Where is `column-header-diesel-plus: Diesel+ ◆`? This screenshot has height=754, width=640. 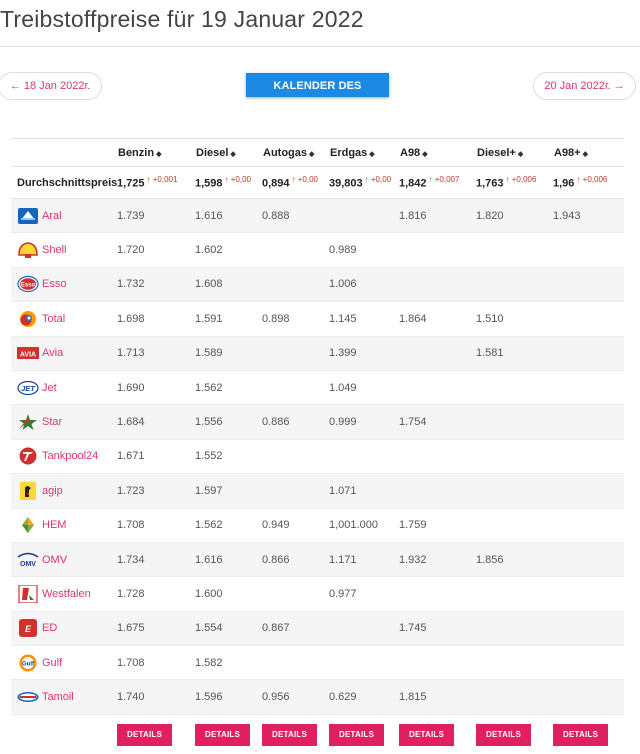
column-header-diesel-plus: Diesel+ ◆ is located at coordinates (514, 153).